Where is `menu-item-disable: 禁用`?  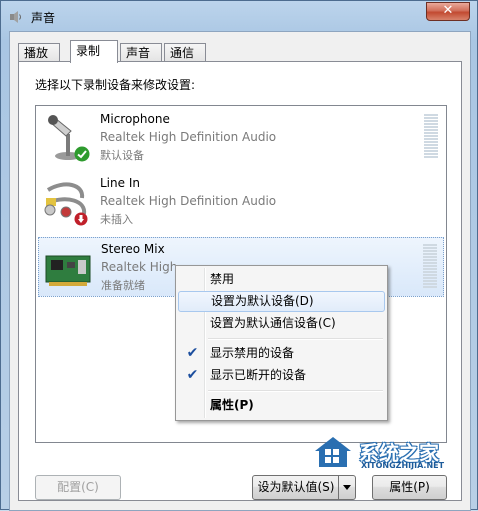
menu-item-disable: 禁用 is located at coordinates (281, 279).